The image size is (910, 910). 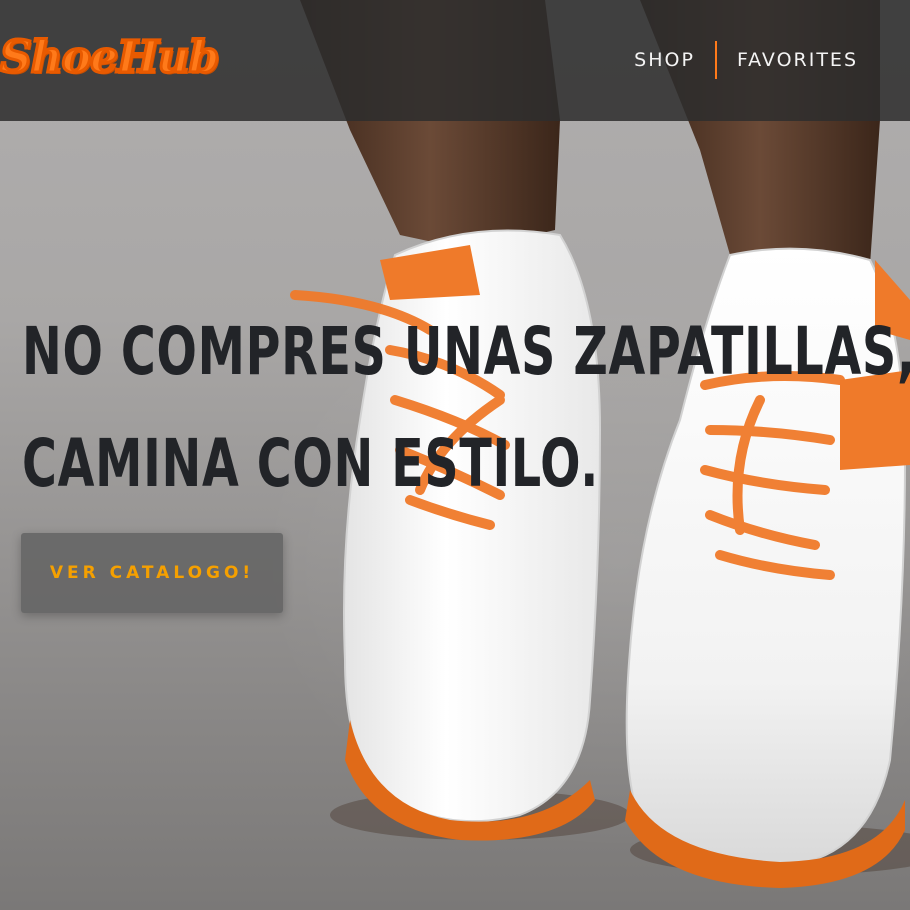 I want to click on nav-link-shop: SHOP, so click(x=664, y=60).